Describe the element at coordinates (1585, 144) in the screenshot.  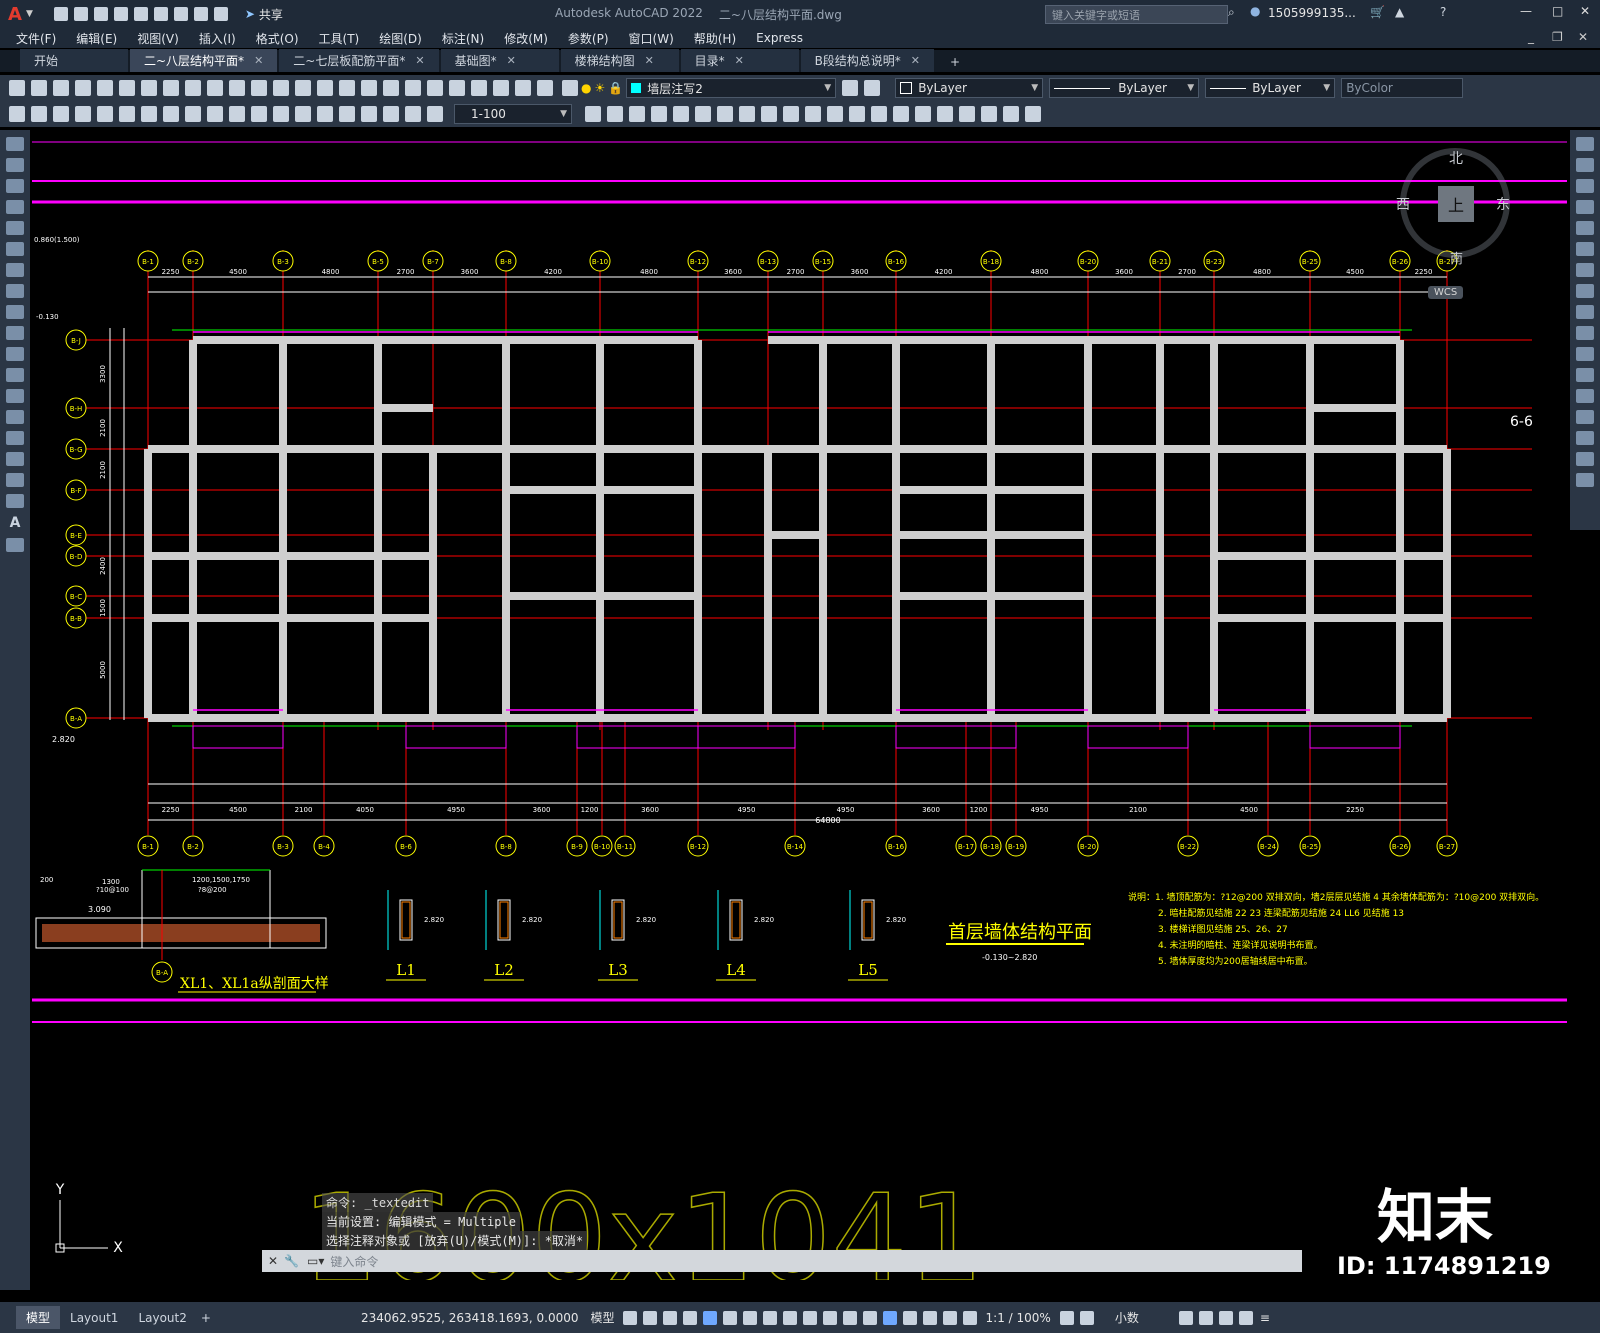
I see `erase-icon` at that location.